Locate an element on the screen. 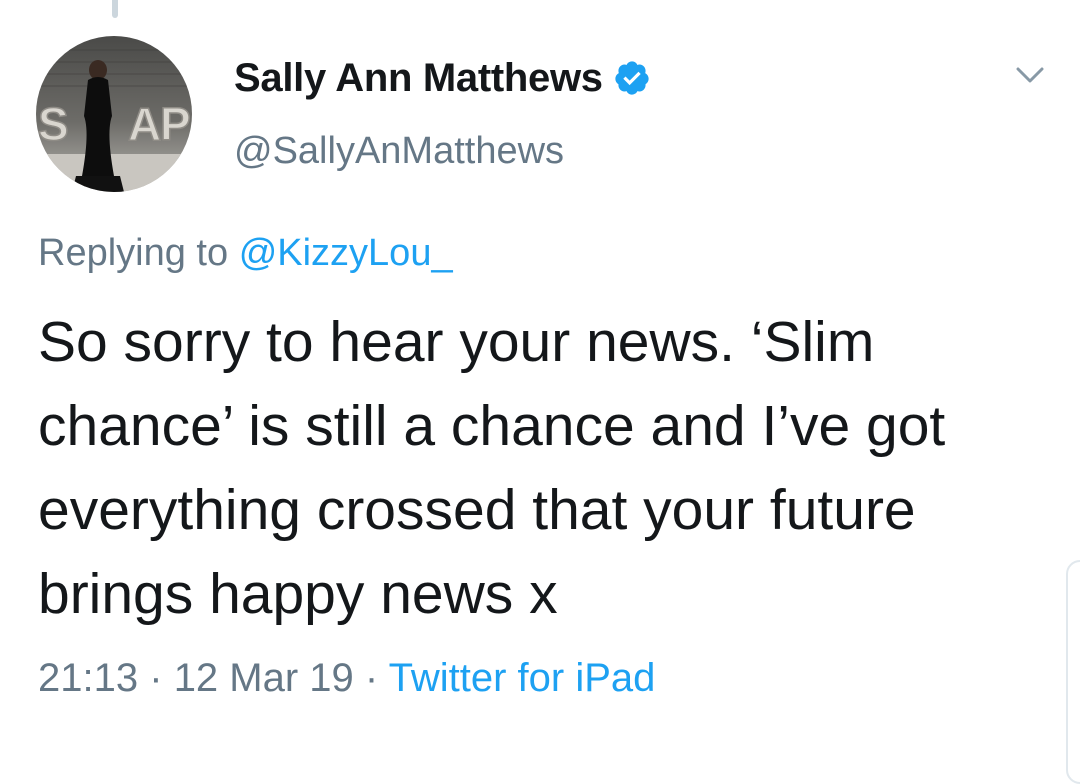  replying-to-line: Replying to @KizzyLou_ is located at coordinates (245, 253).